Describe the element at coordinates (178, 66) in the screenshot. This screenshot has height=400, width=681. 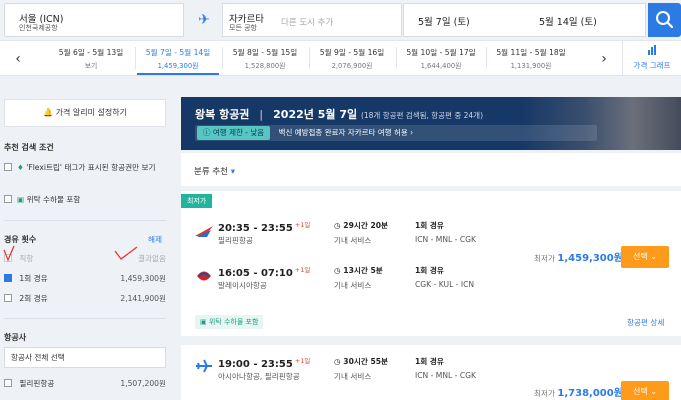
I see `date-price: 1,459,300원` at that location.